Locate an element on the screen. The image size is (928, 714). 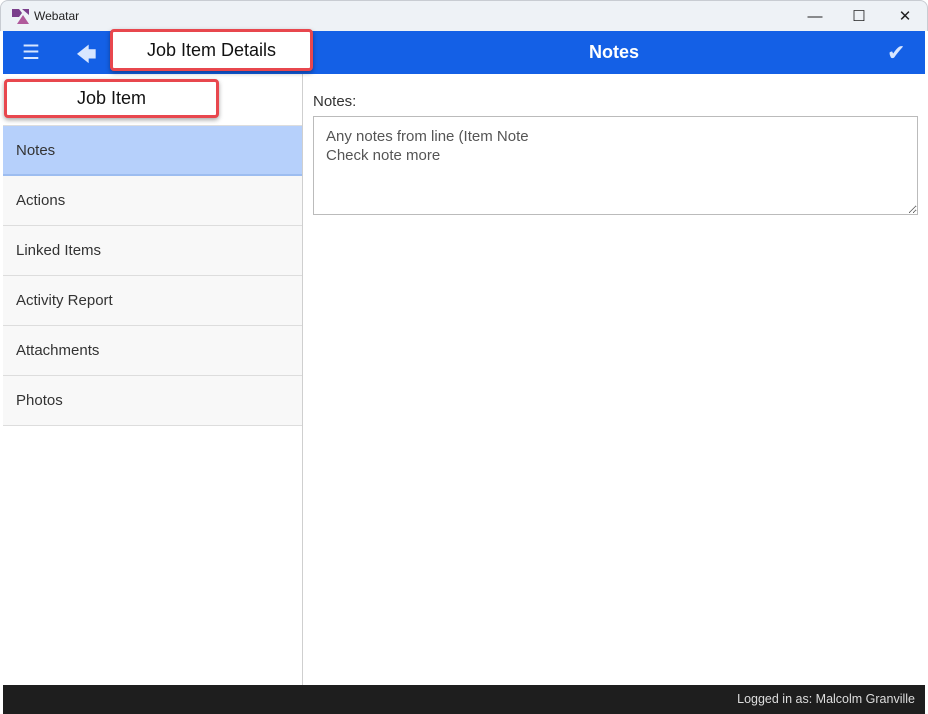
sidebar-item-linked-items: Linked Items is located at coordinates (152, 251).